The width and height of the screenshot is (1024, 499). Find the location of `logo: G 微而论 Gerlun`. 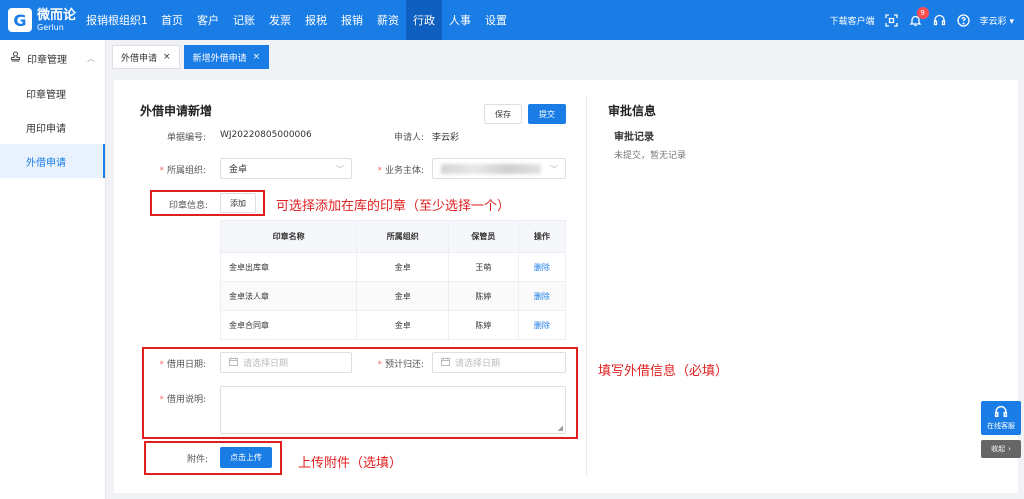

logo: G 微而论 Gerlun is located at coordinates (43, 20).